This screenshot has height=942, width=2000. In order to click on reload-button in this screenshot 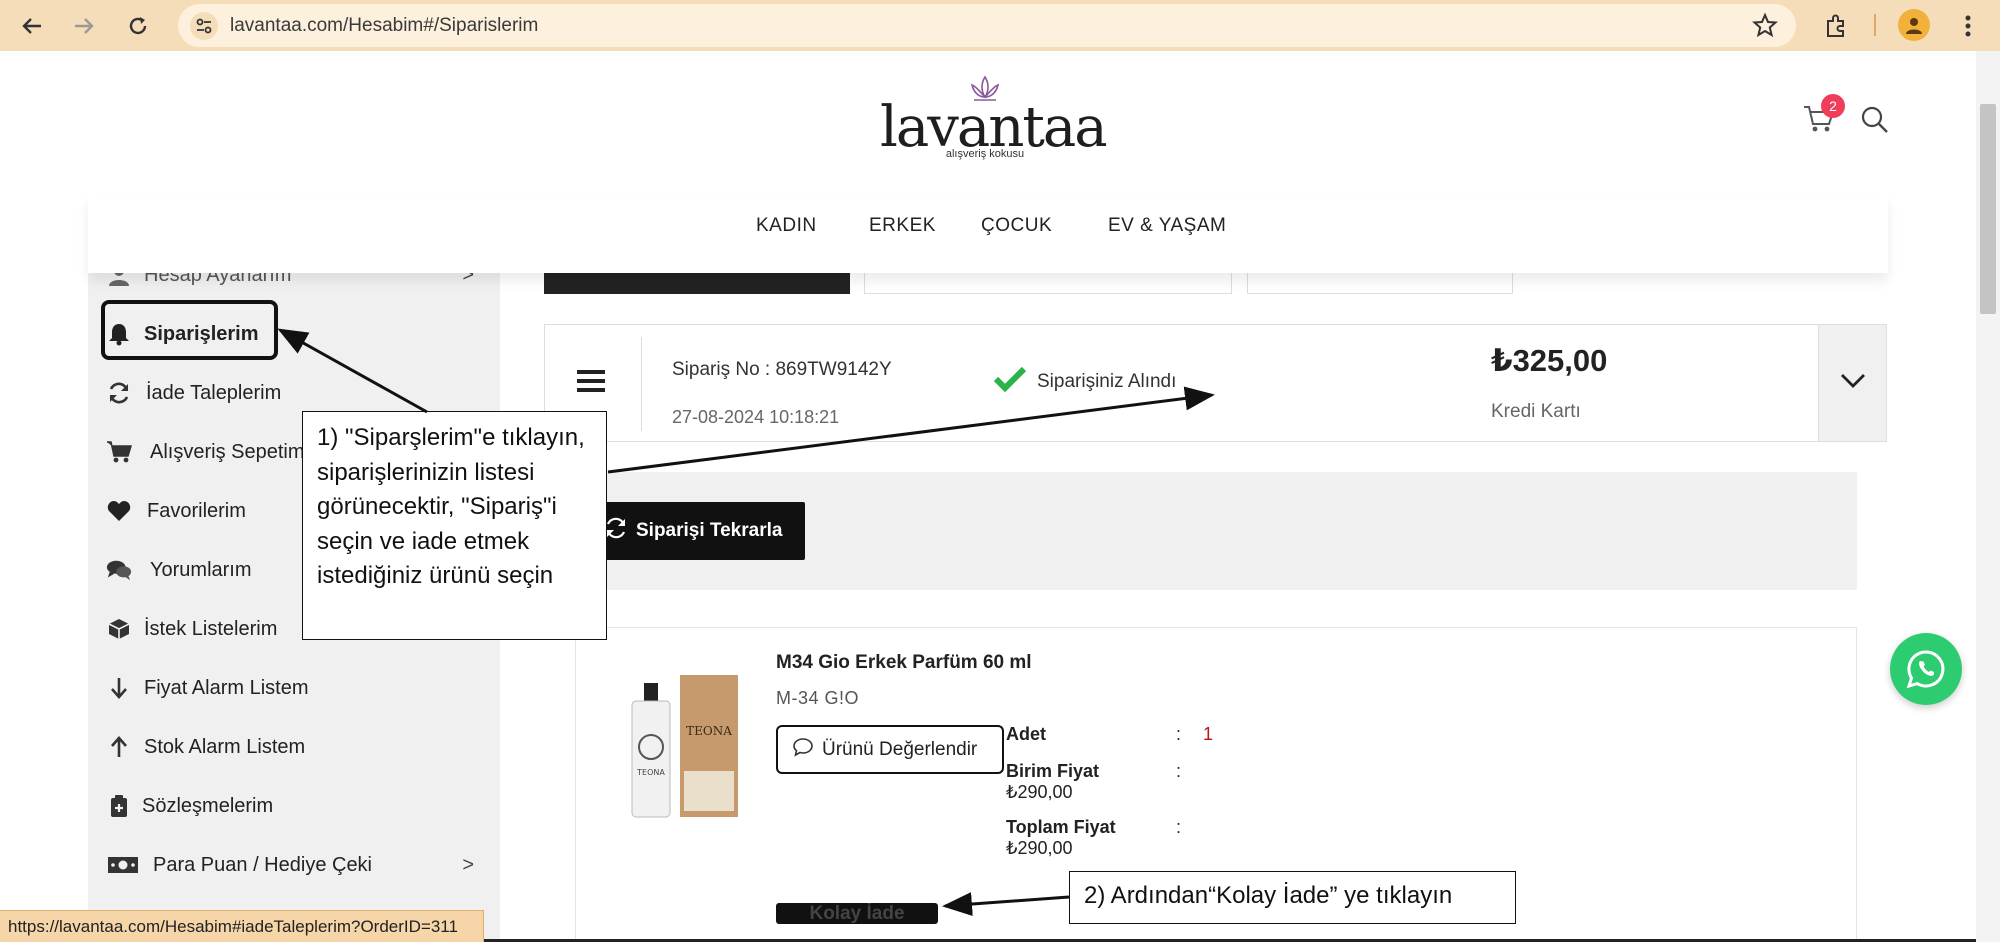, I will do `click(138, 26)`.